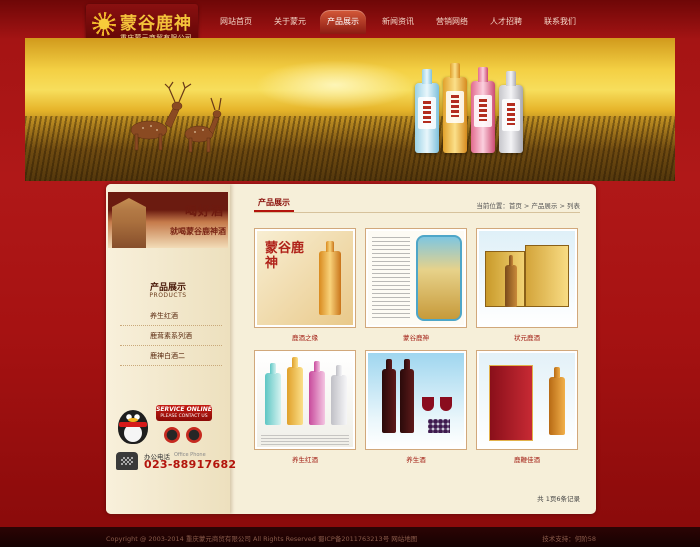 The height and width of the screenshot is (547, 700). Describe the element at coordinates (156, 24) in the screenshot. I see `logo-title: 蒙谷鹿神` at that location.